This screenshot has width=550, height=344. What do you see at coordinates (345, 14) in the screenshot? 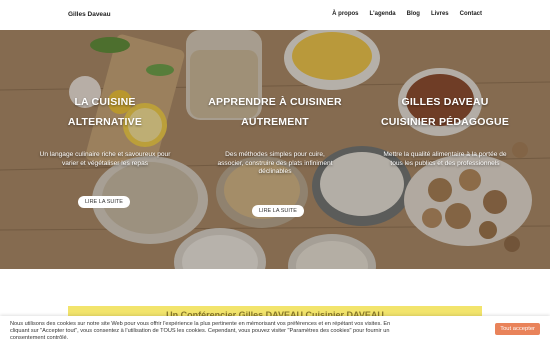
I see `nav-a-propos: À propos` at bounding box center [345, 14].